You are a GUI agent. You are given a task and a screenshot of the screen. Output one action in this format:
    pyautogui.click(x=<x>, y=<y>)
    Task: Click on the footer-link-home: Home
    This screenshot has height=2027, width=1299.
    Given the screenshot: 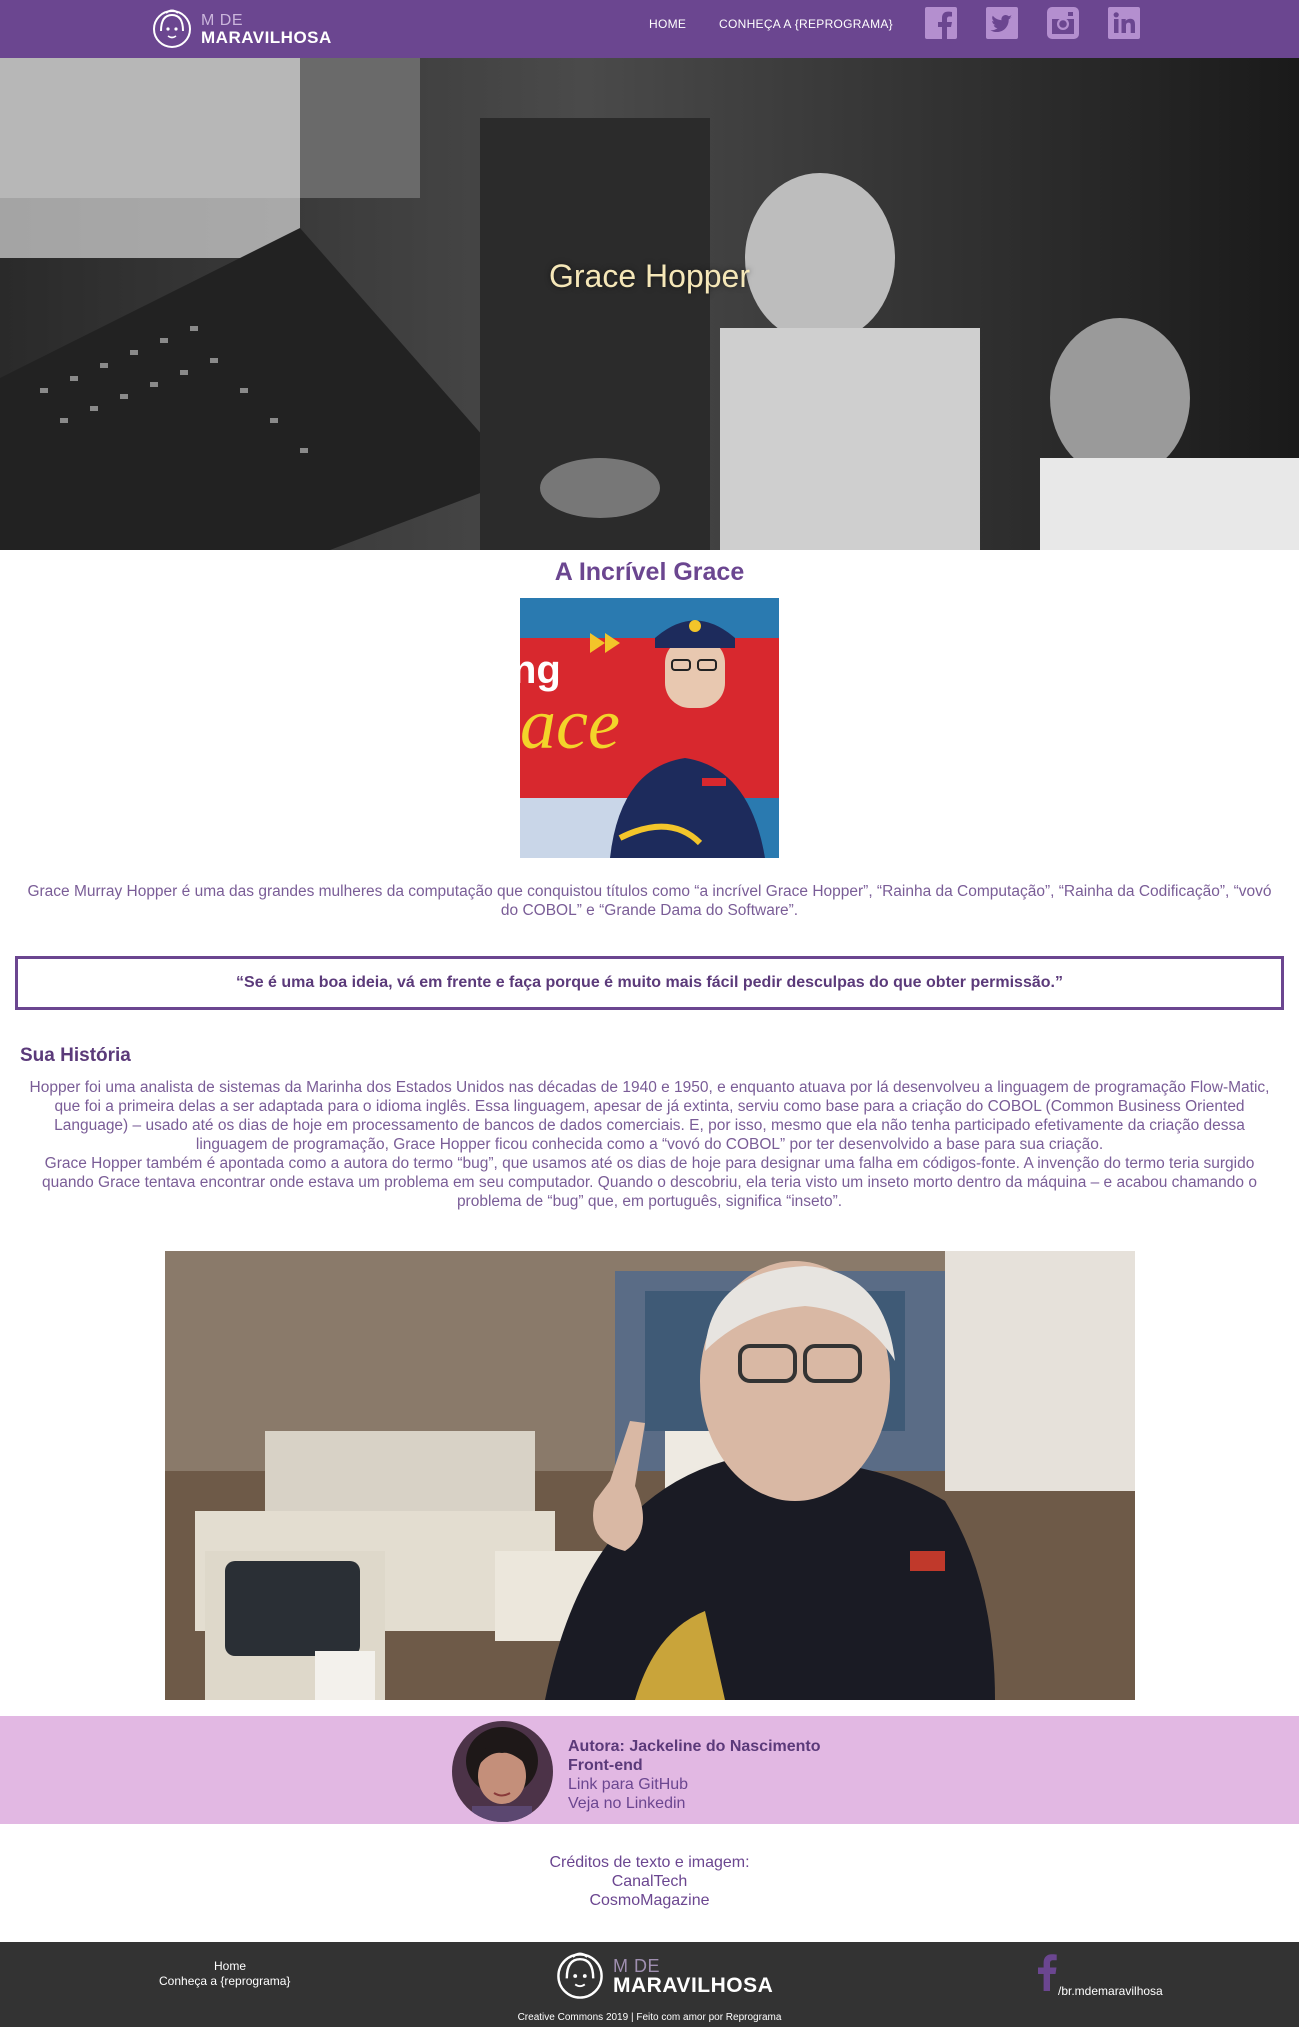 What is the action you would take?
    pyautogui.click(x=230, y=1966)
    